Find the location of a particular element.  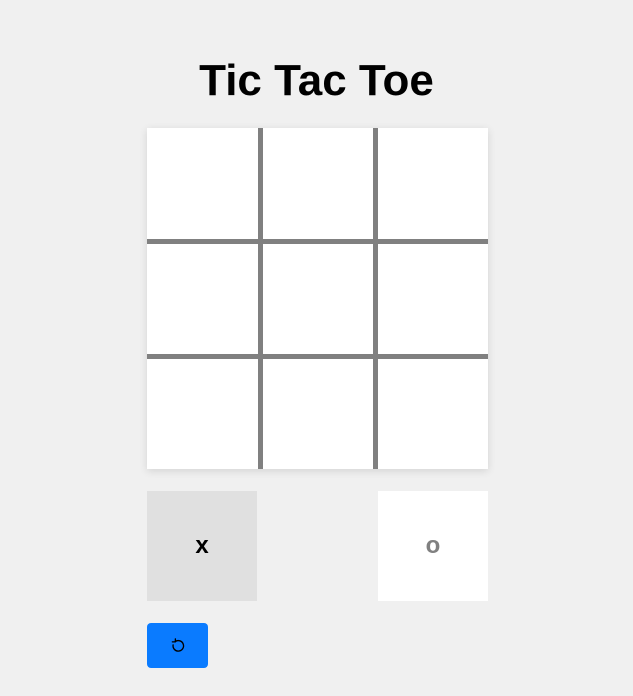

player-o-indicator: o is located at coordinates (433, 546).